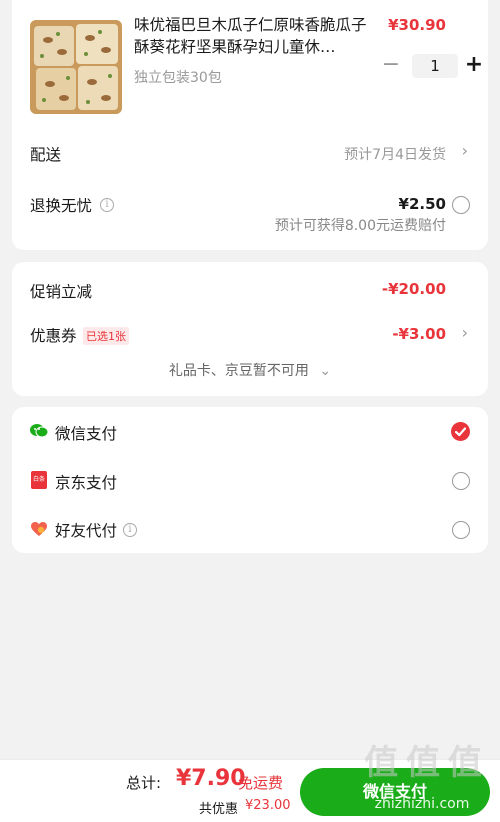  What do you see at coordinates (86, 531) in the screenshot?
I see `friend-pay-label: 好友代付` at bounding box center [86, 531].